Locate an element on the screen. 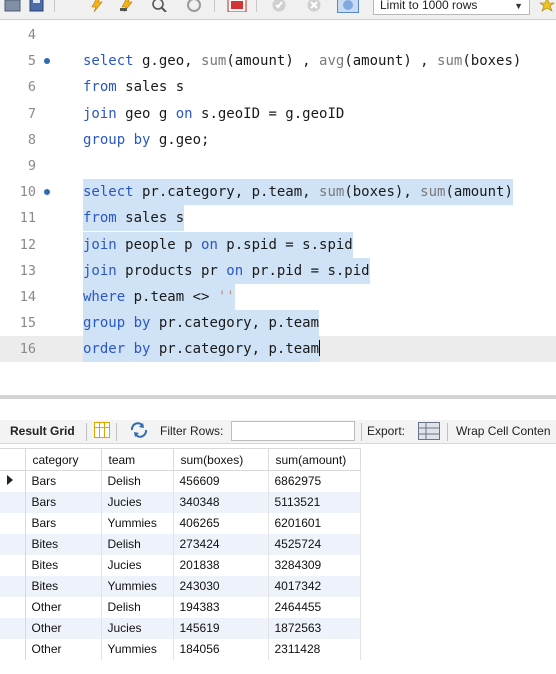 The image size is (556, 674). code-text: where p.team <> '' is located at coordinates (159, 297).